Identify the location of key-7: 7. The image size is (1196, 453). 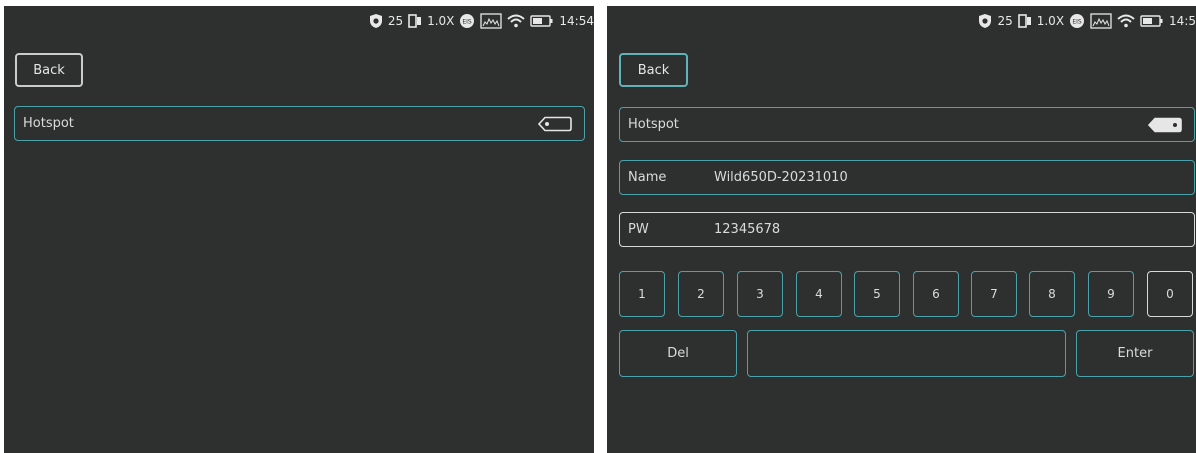
(994, 294).